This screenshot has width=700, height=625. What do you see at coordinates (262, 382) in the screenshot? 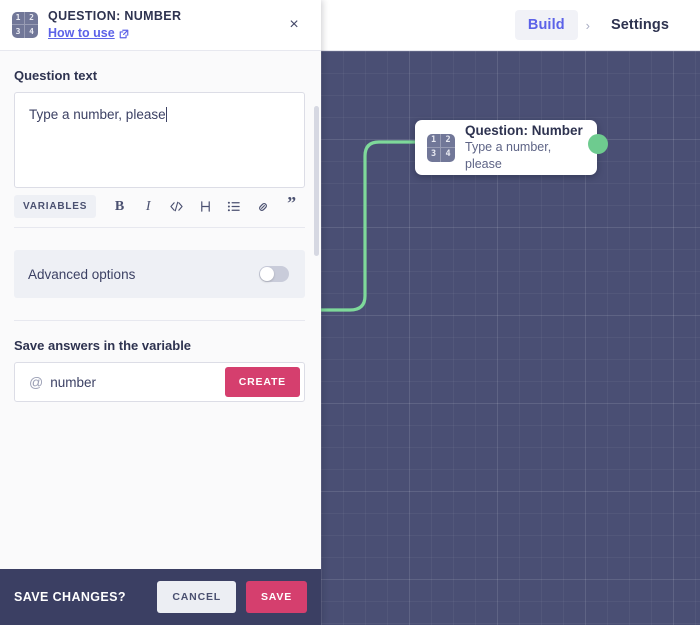
I see `create-variable-button: CREATE` at bounding box center [262, 382].